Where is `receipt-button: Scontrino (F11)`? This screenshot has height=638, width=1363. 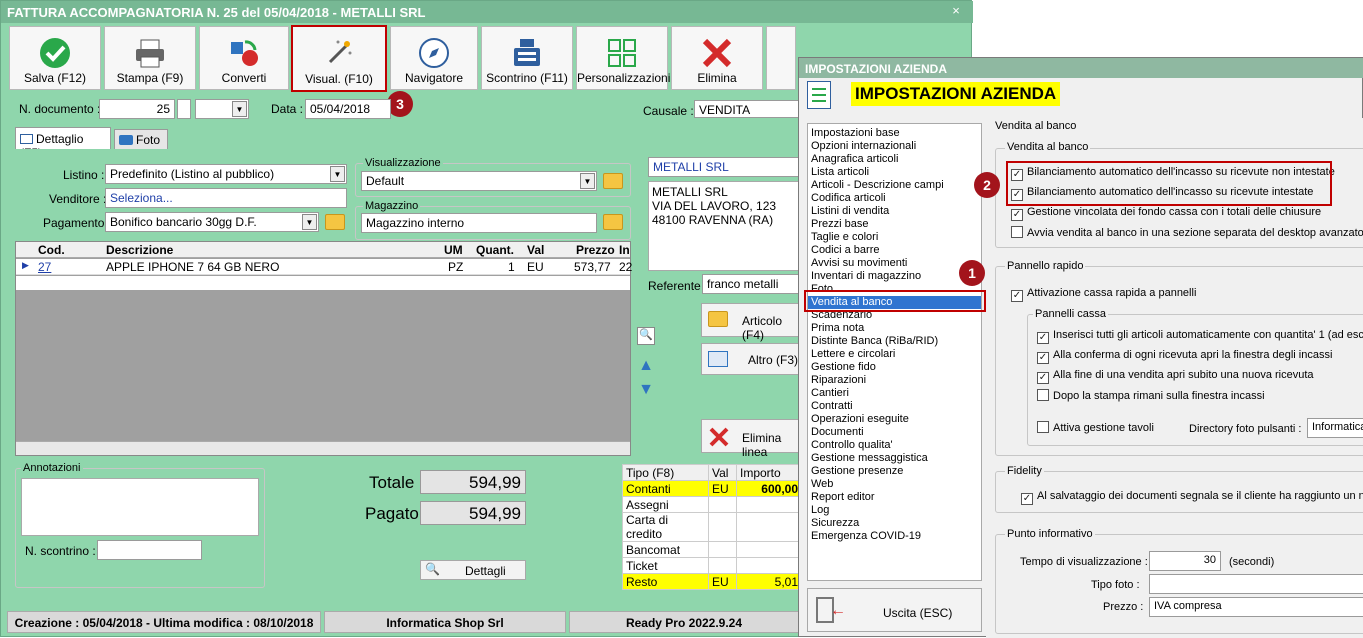
receipt-button: Scontrino (F11) is located at coordinates (527, 58).